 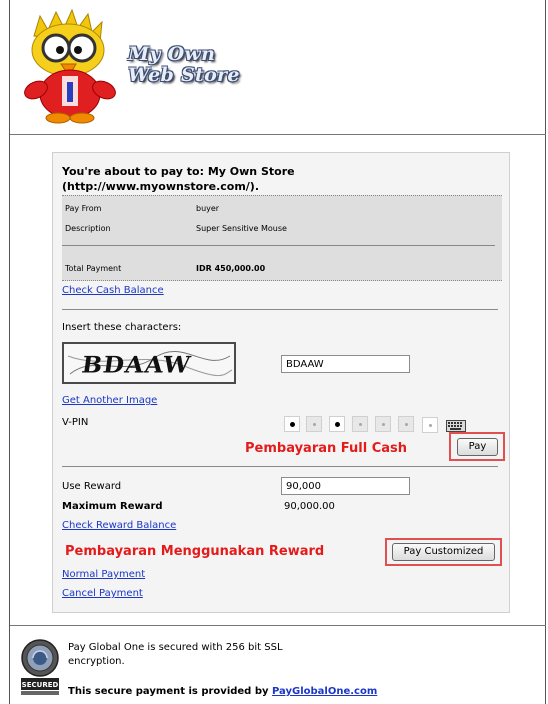 What do you see at coordinates (40, 667) in the screenshot?
I see `ssl-secured-badge-icon: SECURED` at bounding box center [40, 667].